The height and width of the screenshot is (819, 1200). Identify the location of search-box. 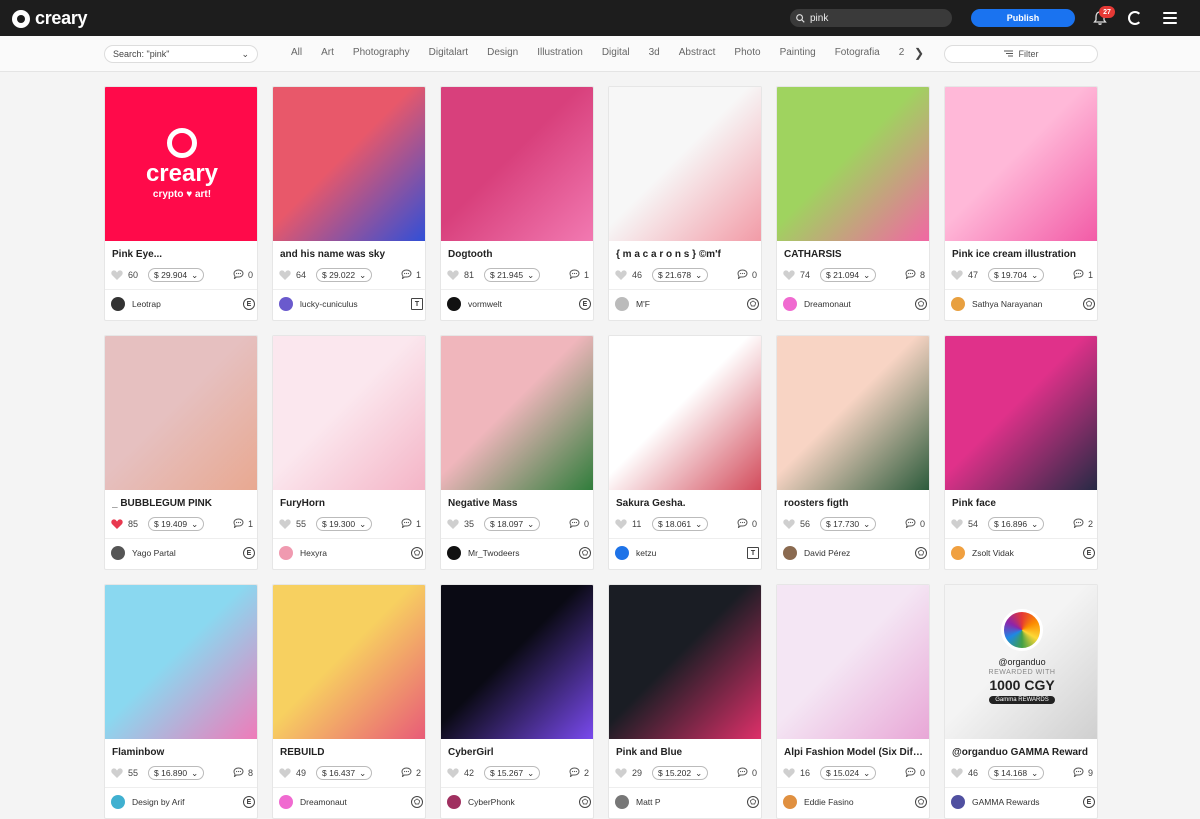
(871, 18).